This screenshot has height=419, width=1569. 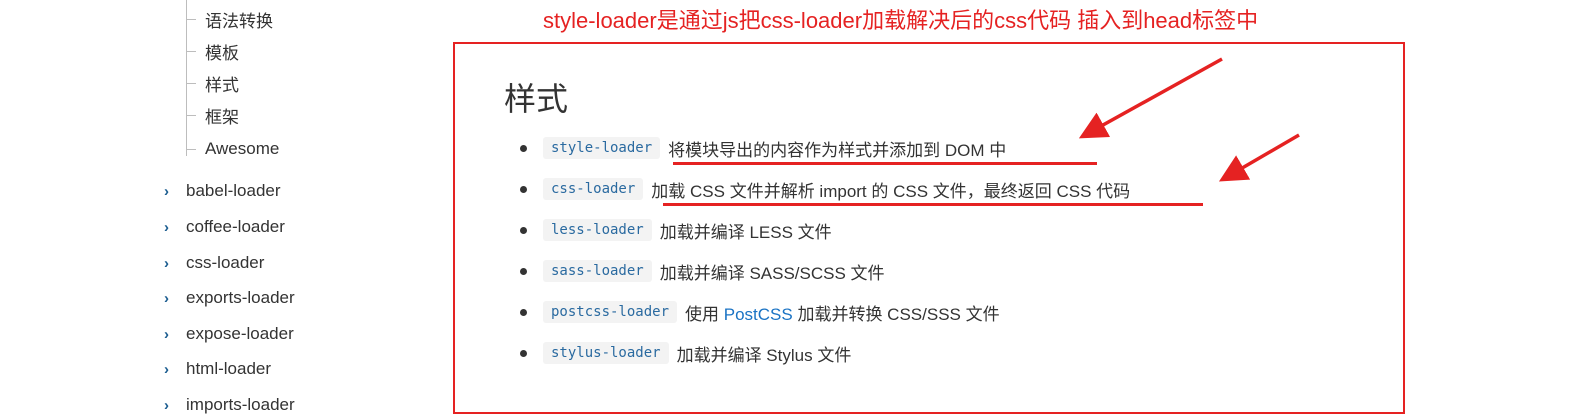 I want to click on sidebar-subitem-label: 模板, so click(x=222, y=53).